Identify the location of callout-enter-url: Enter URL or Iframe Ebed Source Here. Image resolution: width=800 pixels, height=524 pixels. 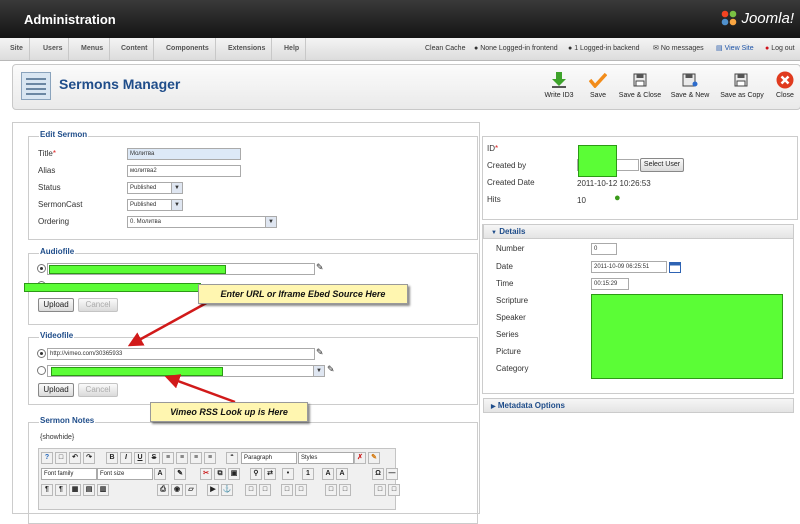
(303, 294).